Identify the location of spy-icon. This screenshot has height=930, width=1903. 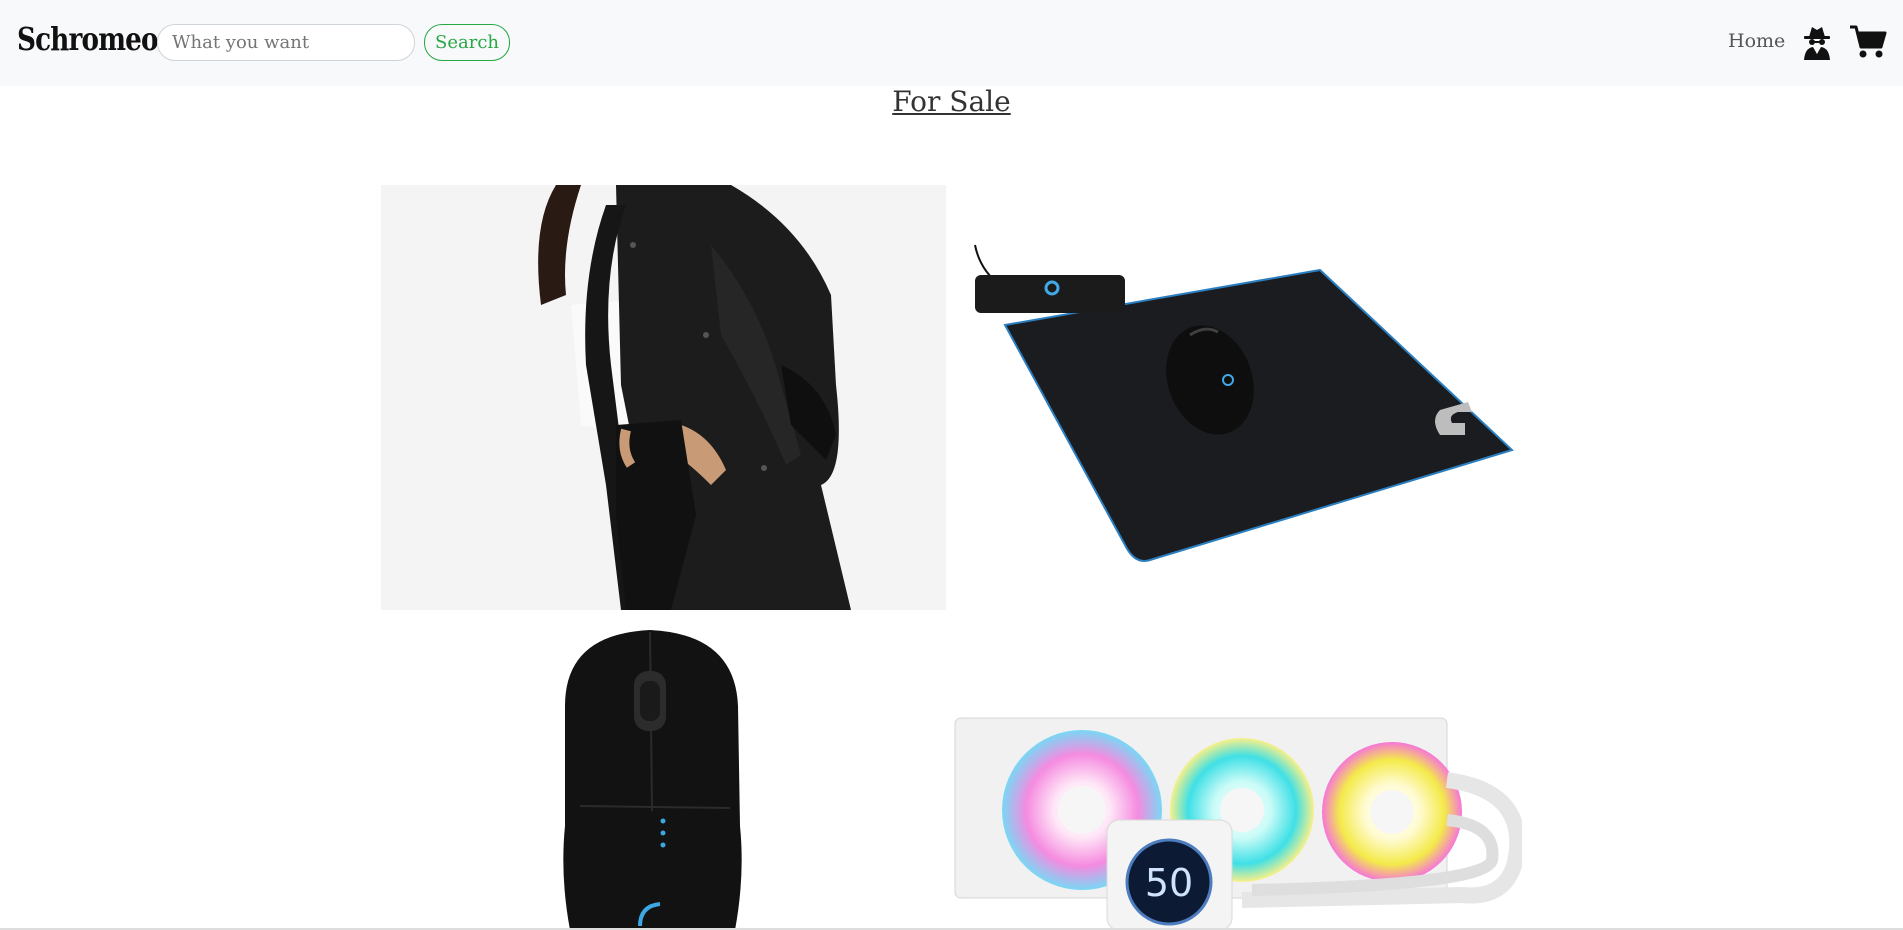
(1817, 42).